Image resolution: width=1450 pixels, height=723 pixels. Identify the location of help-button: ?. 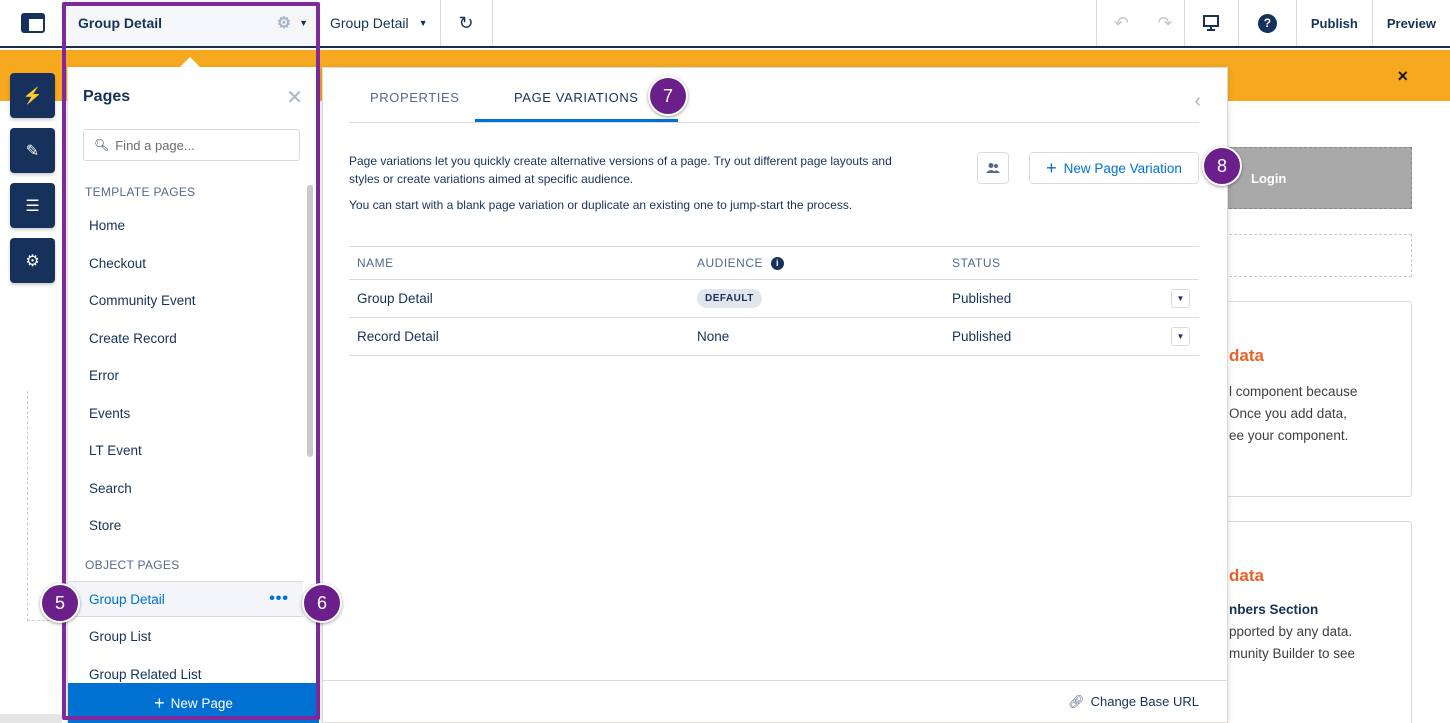
(1266, 23).